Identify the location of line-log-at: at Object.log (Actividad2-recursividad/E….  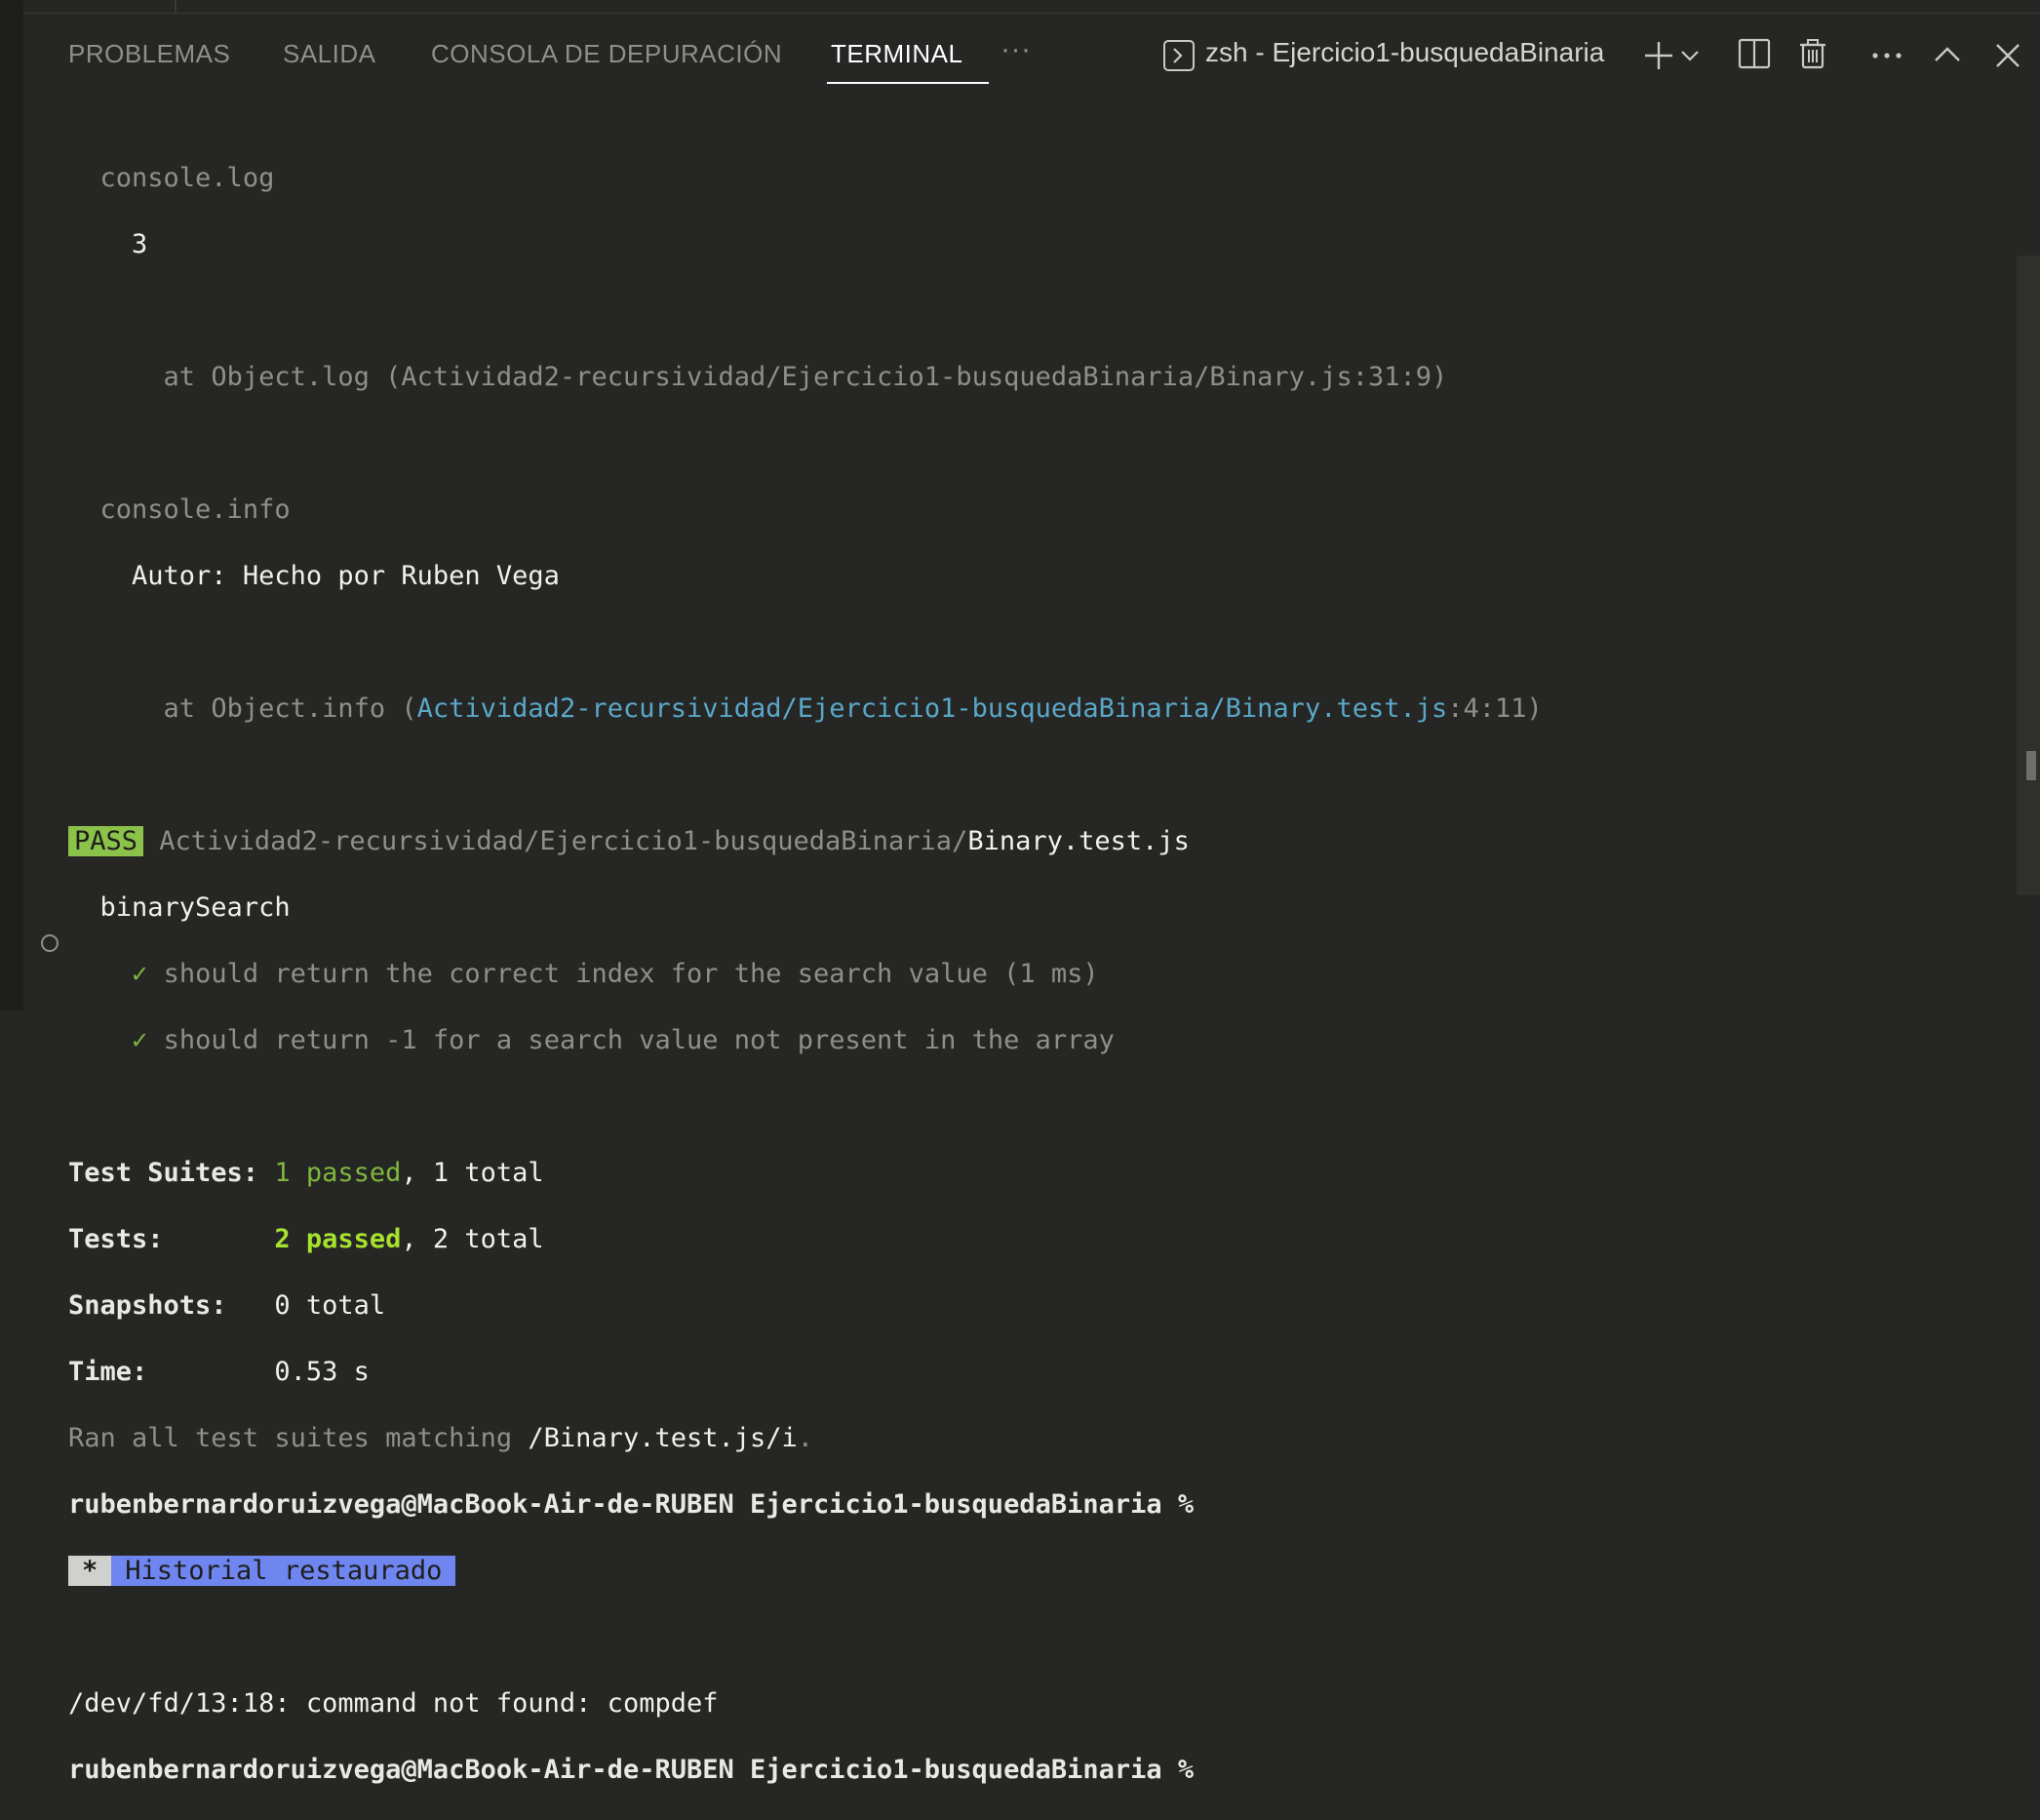
(1034, 377).